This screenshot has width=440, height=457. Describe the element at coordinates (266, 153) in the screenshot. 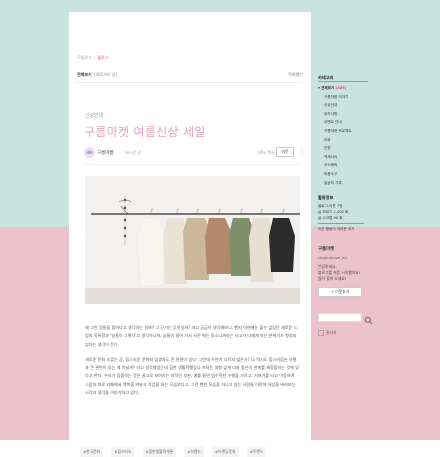

I see `url-copy-link: URL 복사` at that location.